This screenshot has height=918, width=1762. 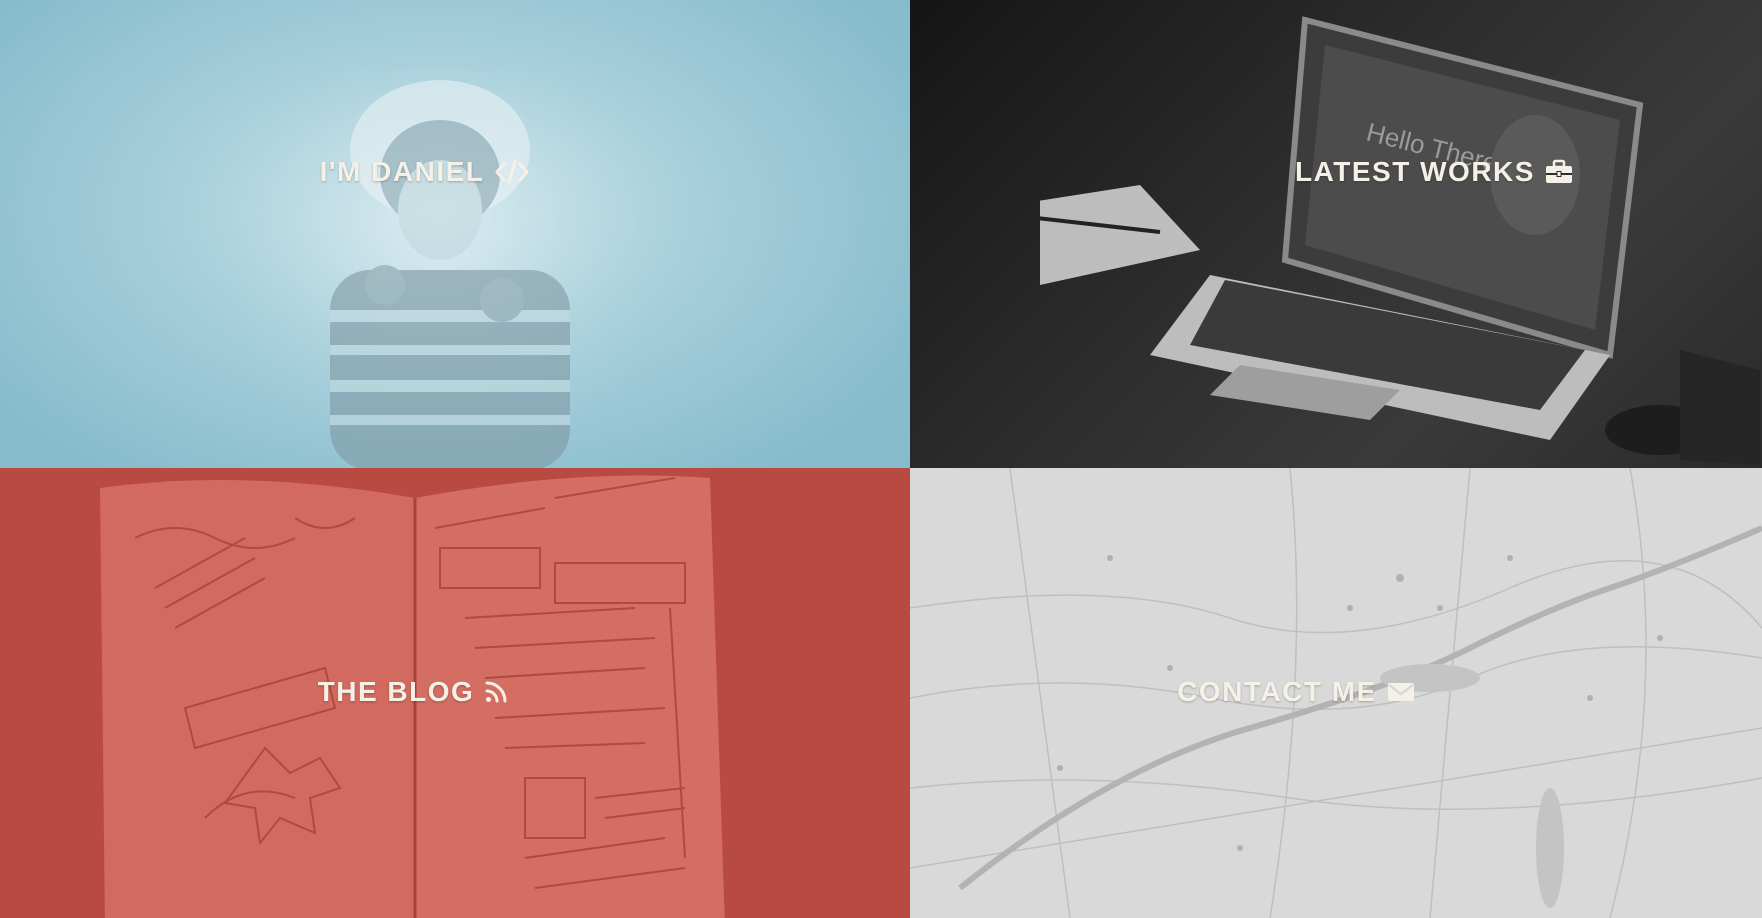 I want to click on contact-text: CONTACT ME, so click(x=1277, y=691).